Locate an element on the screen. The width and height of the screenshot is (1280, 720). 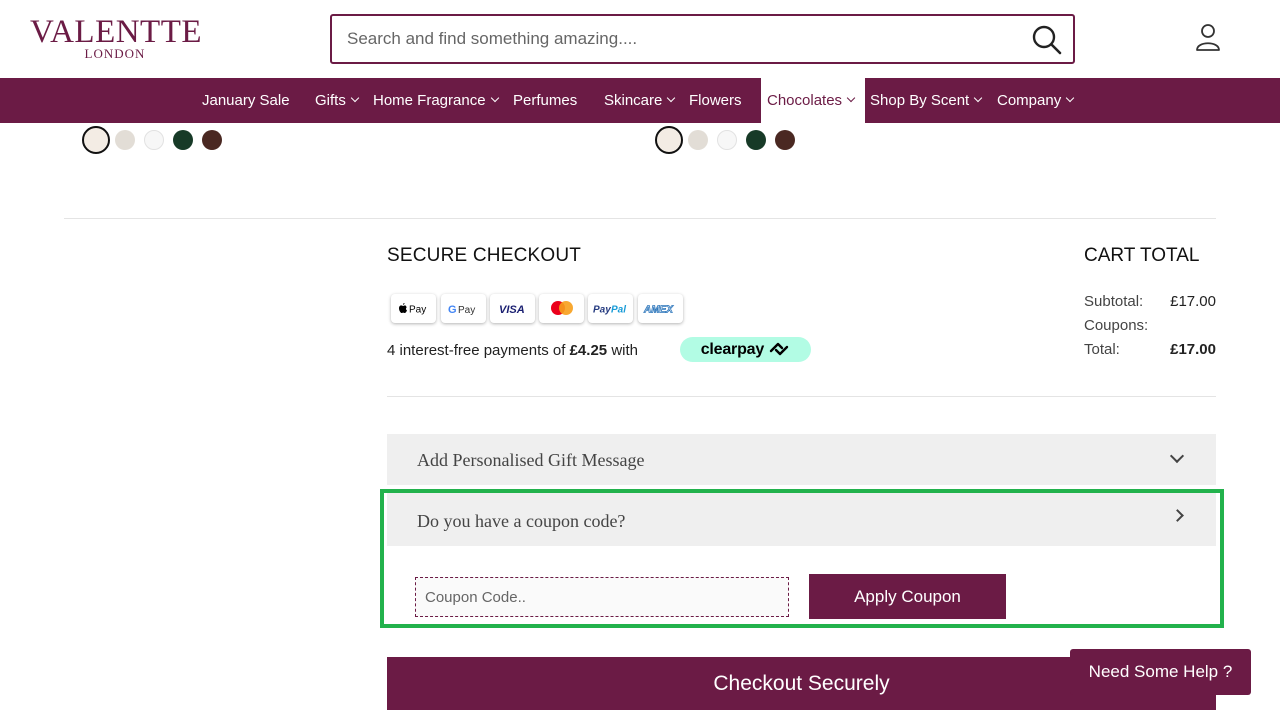
nav-label: Gifts is located at coordinates (330, 100).